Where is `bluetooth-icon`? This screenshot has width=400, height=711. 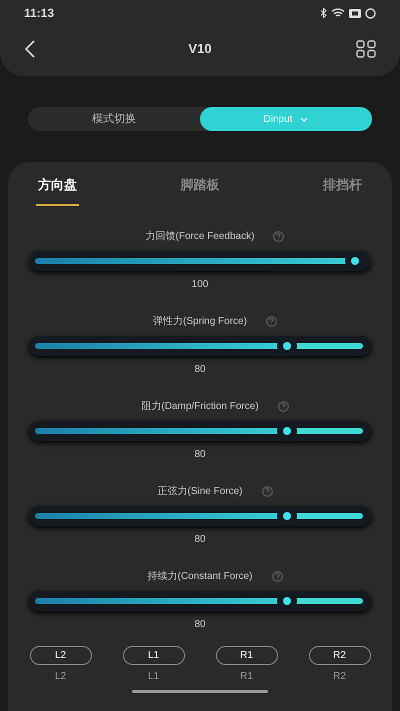
bluetooth-icon is located at coordinates (324, 13).